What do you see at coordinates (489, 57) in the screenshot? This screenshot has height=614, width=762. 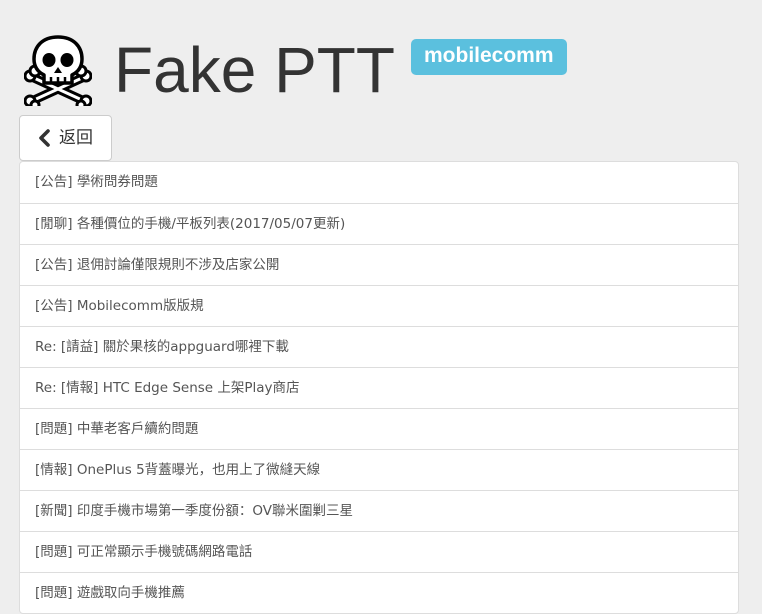 I see `board-name-badge: mobilecomm` at bounding box center [489, 57].